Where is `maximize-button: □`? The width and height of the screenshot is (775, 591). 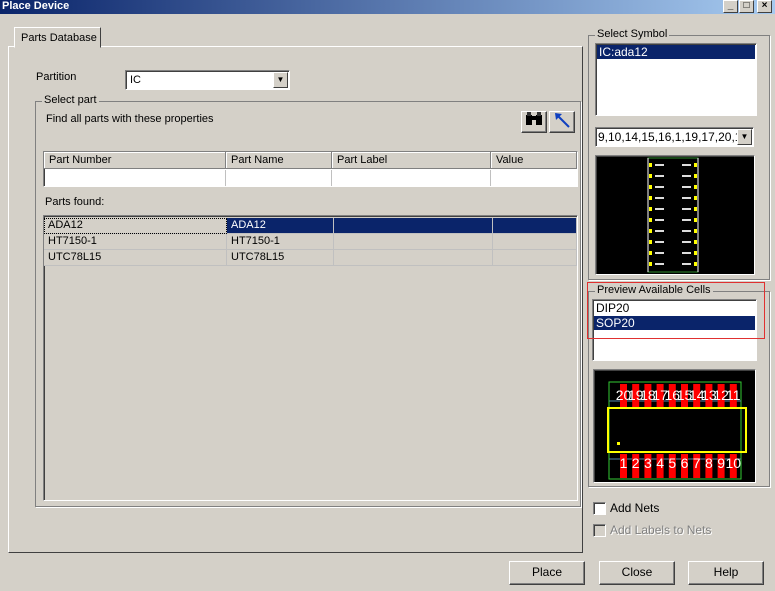 maximize-button: □ is located at coordinates (746, 6).